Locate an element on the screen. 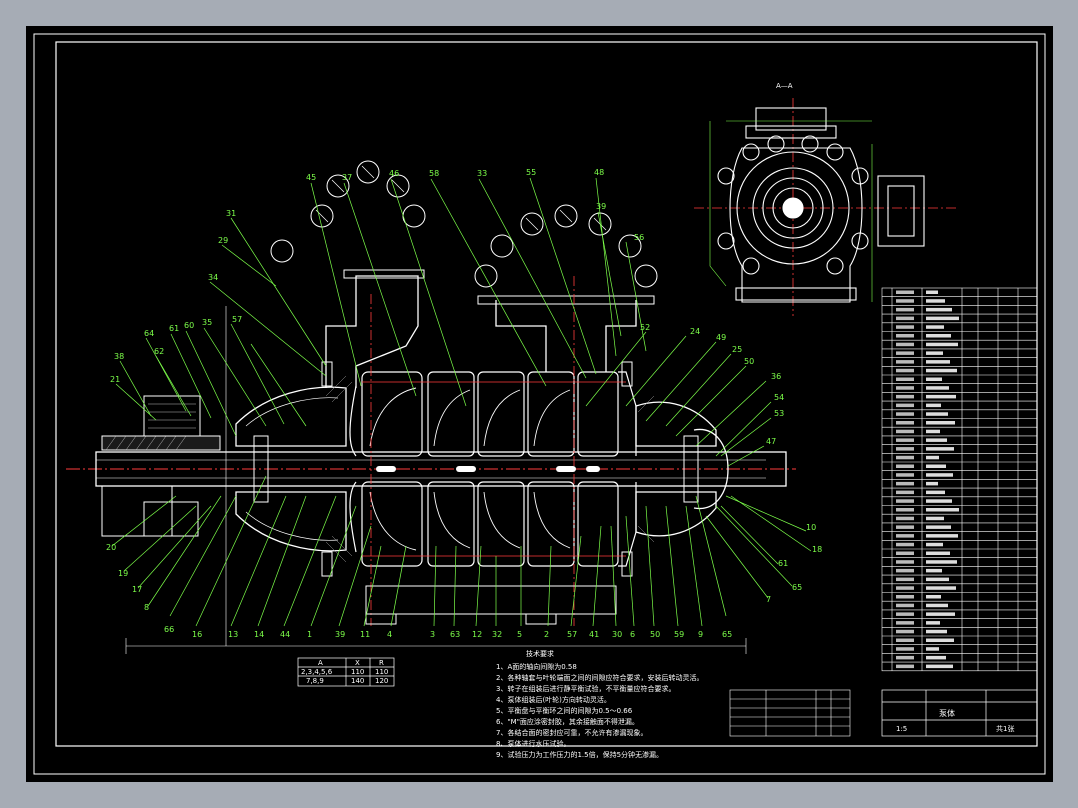  callout-number: 36 is located at coordinates (776, 376).